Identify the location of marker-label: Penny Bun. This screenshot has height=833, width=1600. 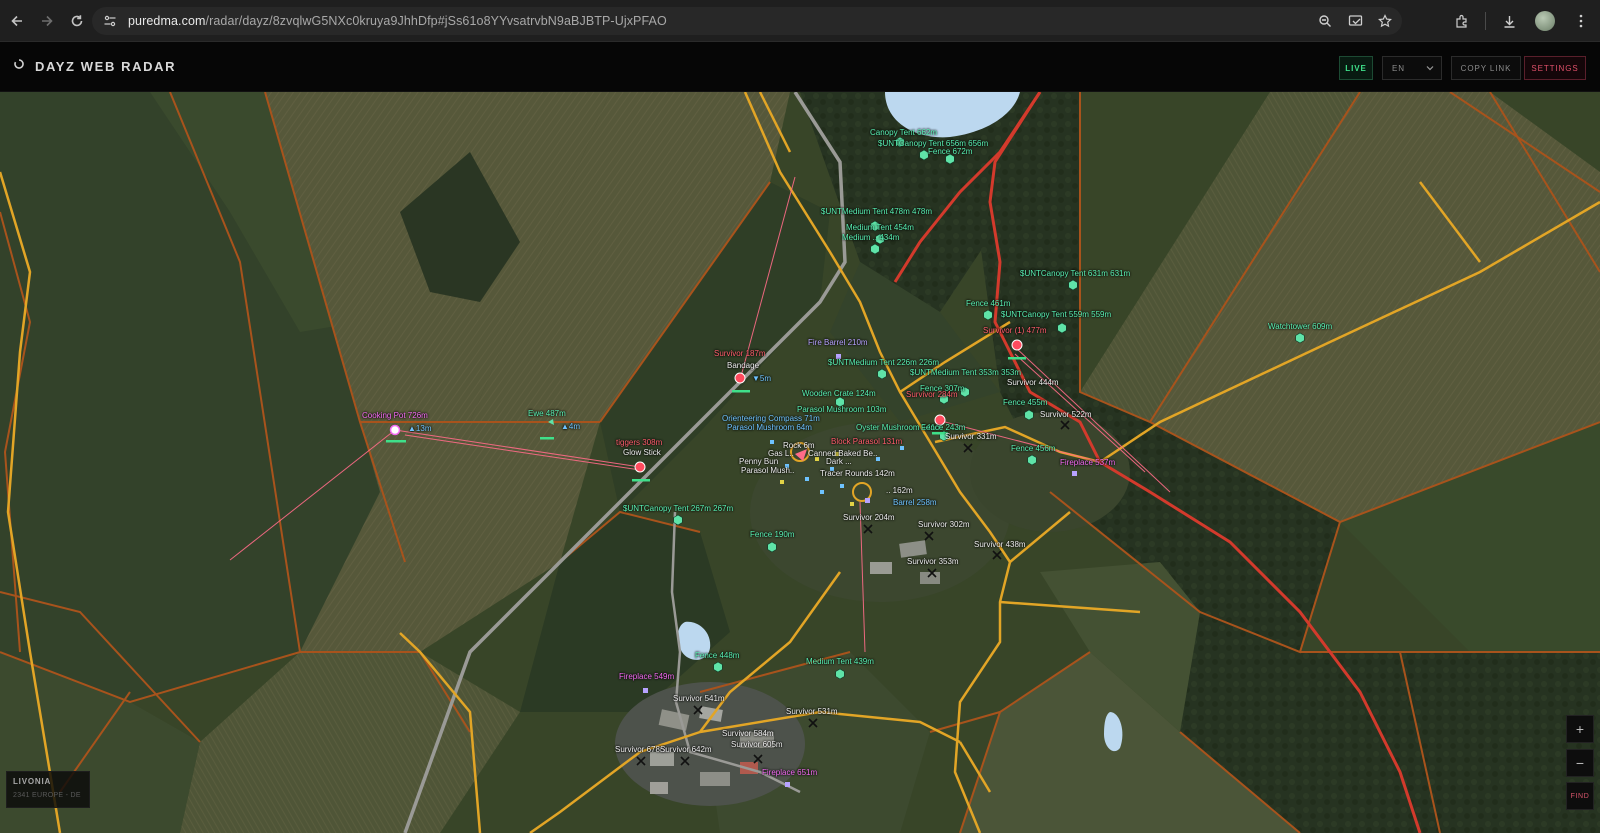
(759, 461).